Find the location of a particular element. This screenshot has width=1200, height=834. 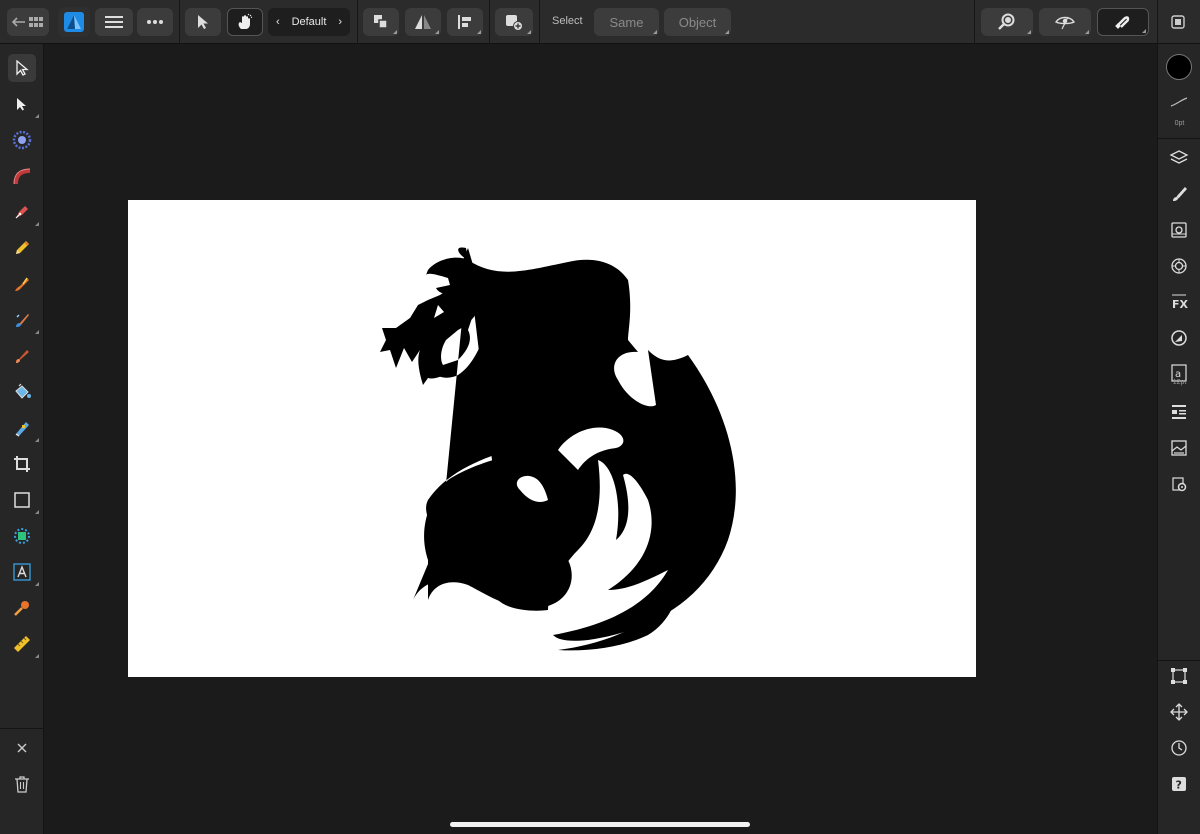

layers-icon is located at coordinates (1179, 157).